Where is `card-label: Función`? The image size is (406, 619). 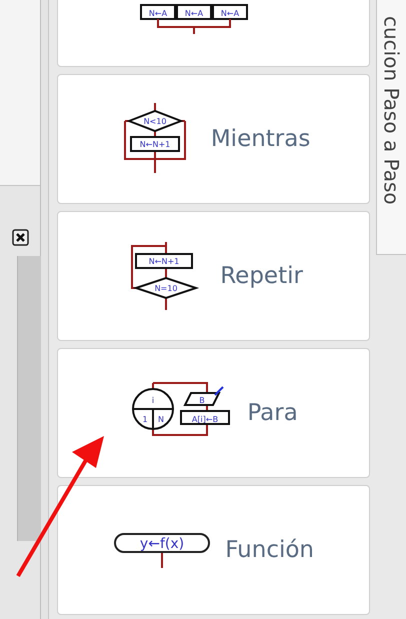
card-label: Función is located at coordinates (269, 550).